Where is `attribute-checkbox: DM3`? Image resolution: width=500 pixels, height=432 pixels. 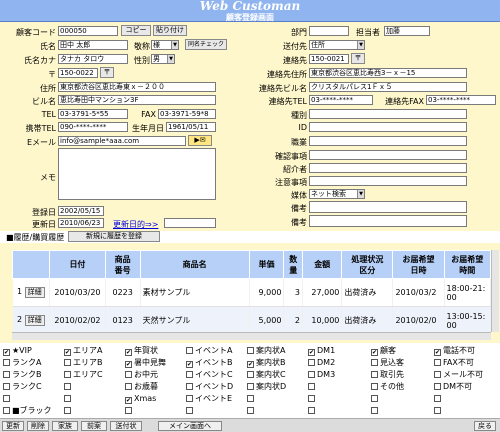 attribute-checkbox: DM3 is located at coordinates (321, 375).